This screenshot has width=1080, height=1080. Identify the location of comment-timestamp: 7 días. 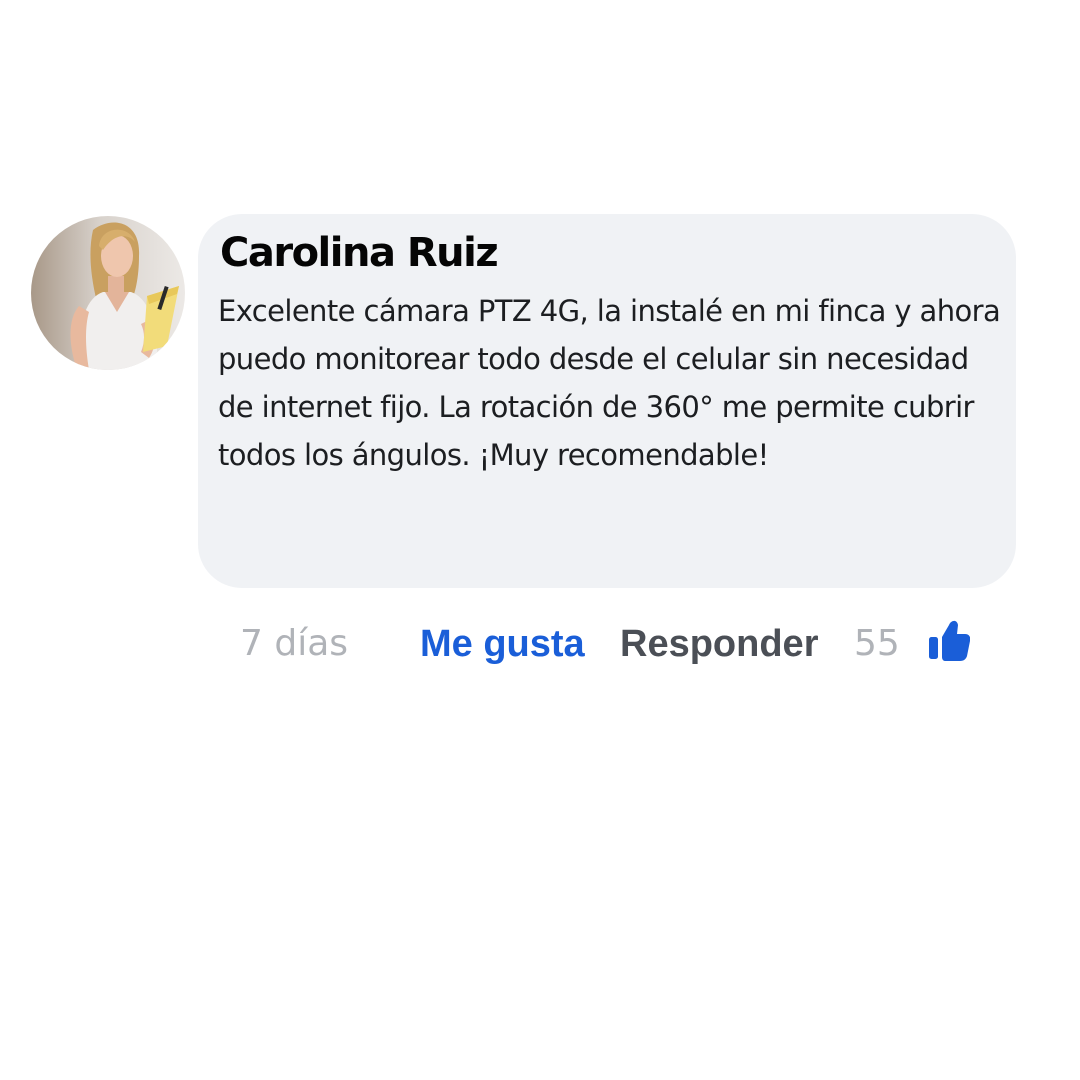
(294, 644).